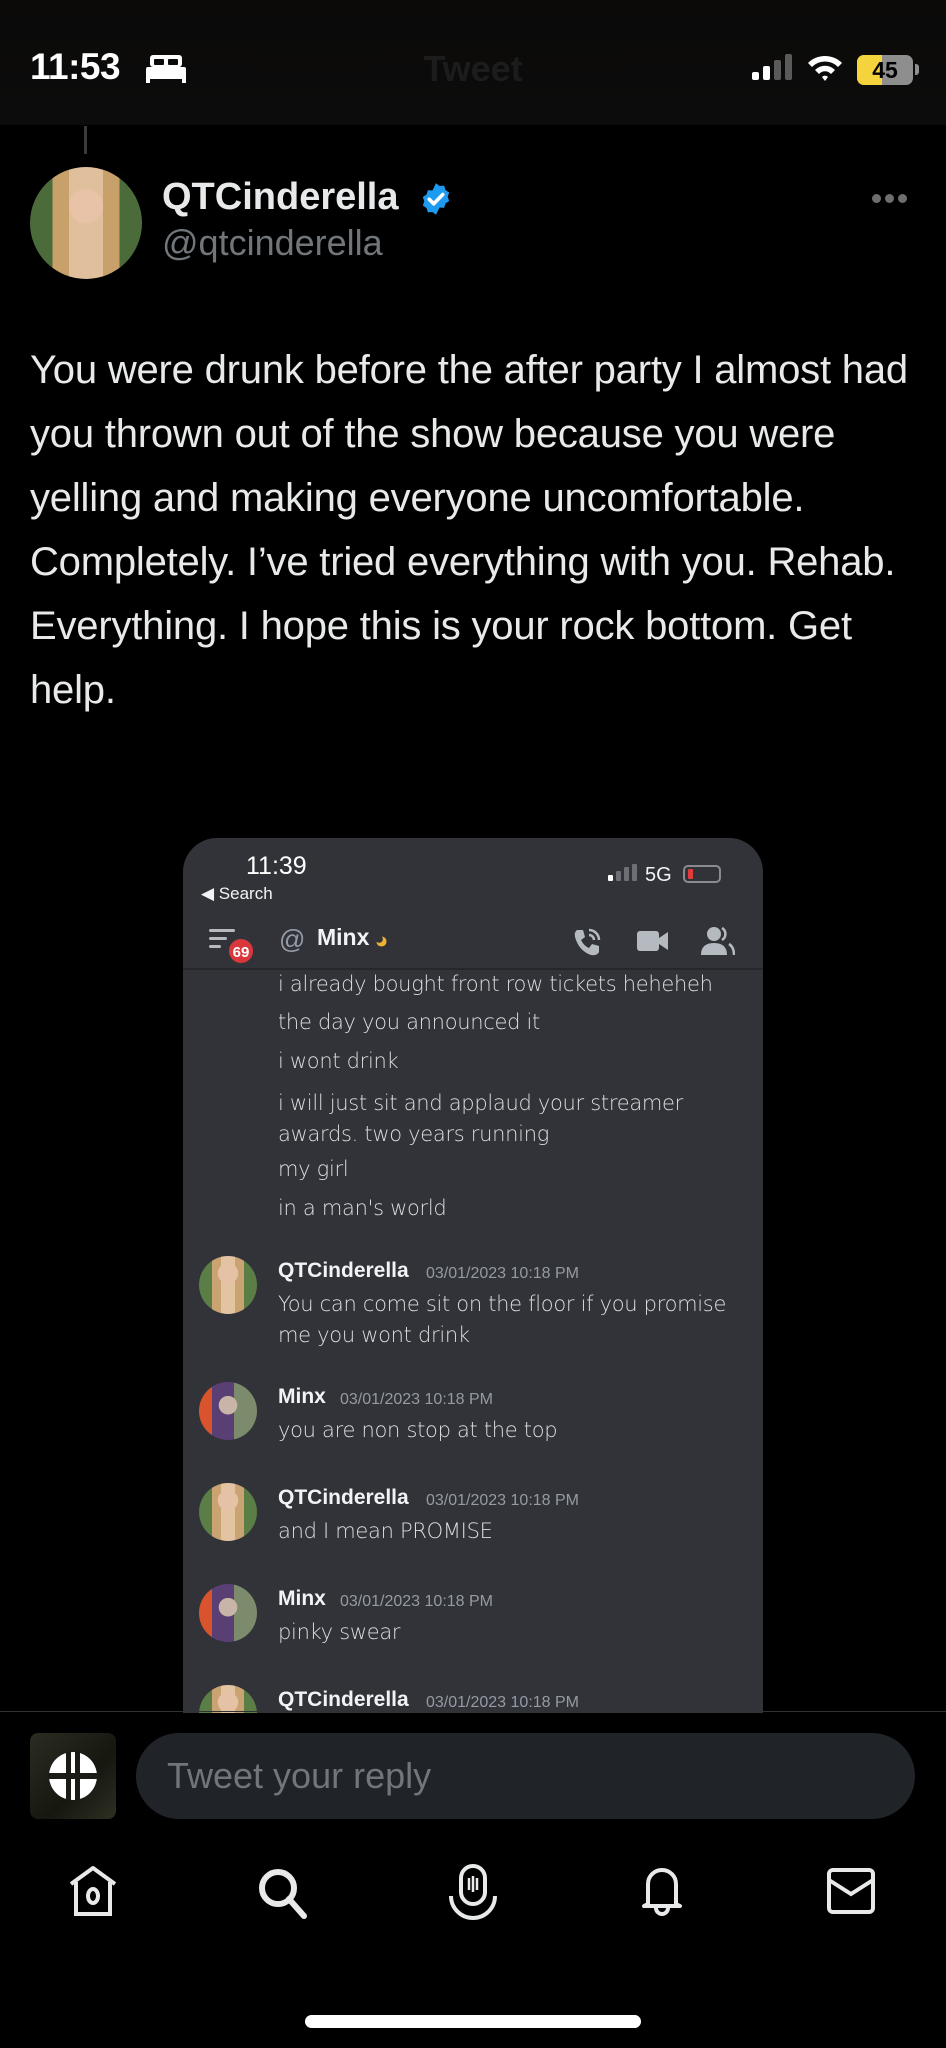  I want to click on unread-count-badge: 69, so click(241, 951).